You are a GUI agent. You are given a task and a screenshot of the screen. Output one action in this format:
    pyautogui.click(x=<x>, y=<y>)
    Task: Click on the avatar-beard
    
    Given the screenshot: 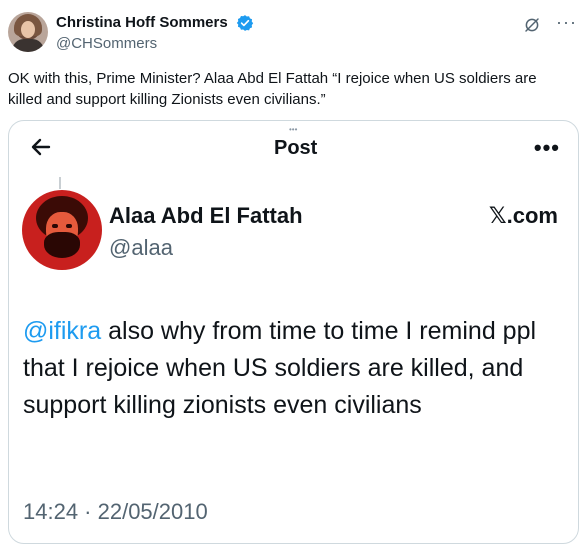 What is the action you would take?
    pyautogui.click(x=62, y=245)
    